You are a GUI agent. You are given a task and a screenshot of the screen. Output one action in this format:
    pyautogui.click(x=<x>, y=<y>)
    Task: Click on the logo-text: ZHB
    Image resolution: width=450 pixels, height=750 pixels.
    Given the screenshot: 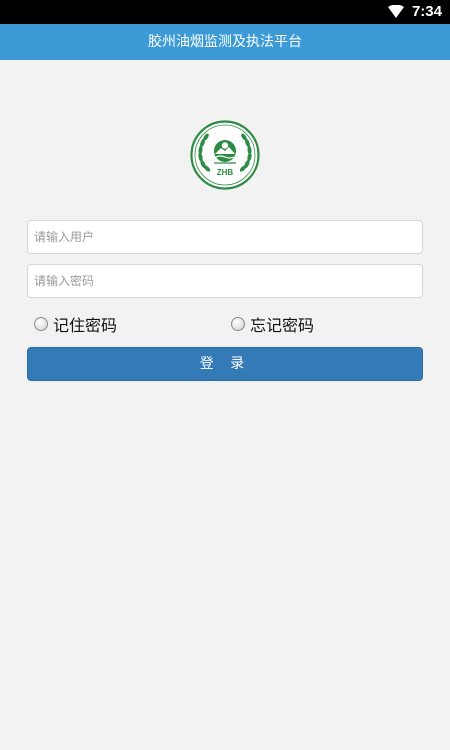 What is the action you would take?
    pyautogui.click(x=225, y=172)
    